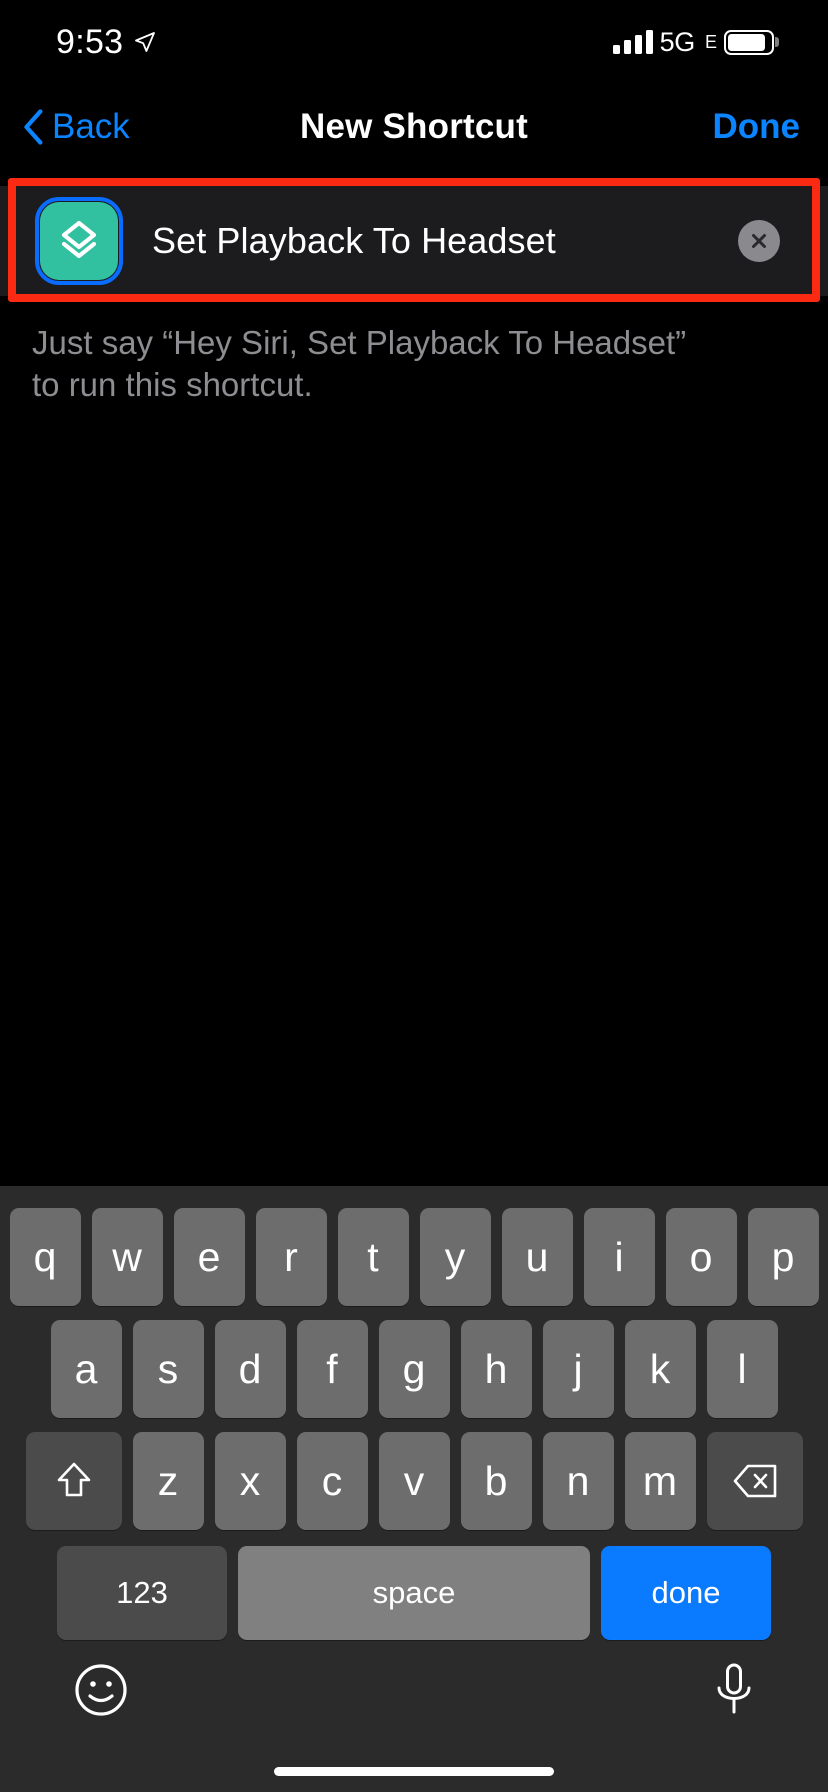 Image resolution: width=828 pixels, height=1792 pixels. I want to click on key-v: v, so click(414, 1481).